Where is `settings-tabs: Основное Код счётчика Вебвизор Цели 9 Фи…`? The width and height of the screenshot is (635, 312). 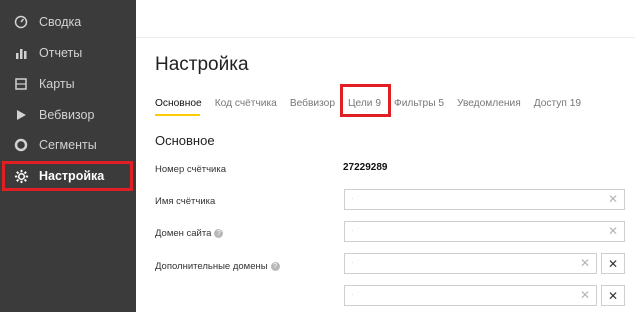
settings-tabs: Основное Код счётчика Вебвизор Цели 9 Фи… is located at coordinates (374, 103).